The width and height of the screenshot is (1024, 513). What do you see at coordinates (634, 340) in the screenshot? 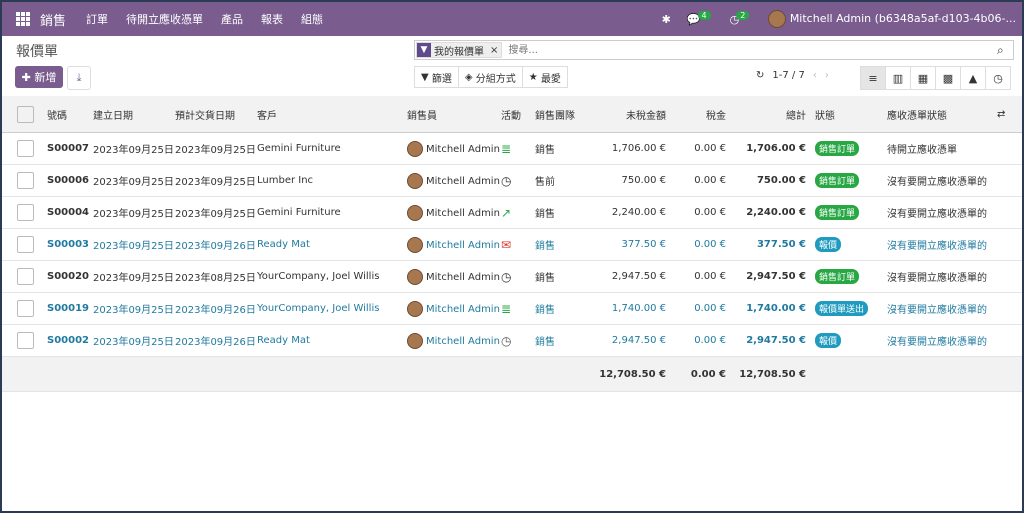
I see `untaxed-amount: 2,947.50 €` at bounding box center [634, 340].